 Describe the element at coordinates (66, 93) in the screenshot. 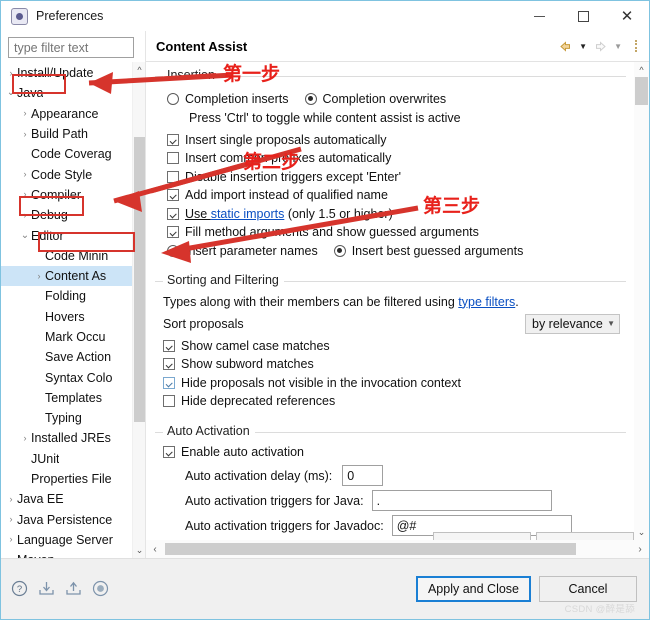

I see `sidebar-item-java: ⌄ Java` at that location.